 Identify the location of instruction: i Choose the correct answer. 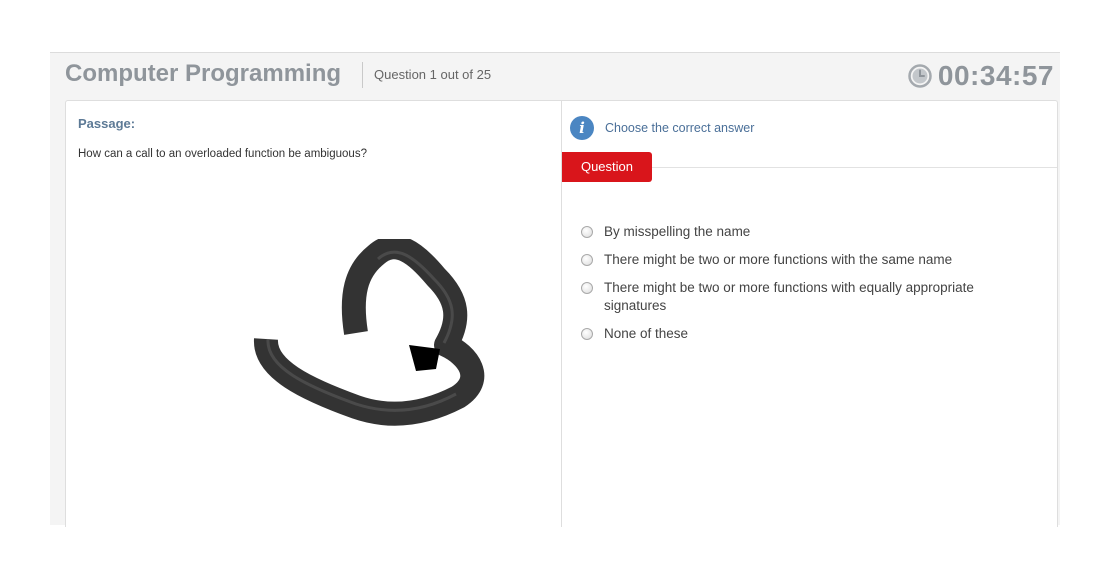
(662, 128).